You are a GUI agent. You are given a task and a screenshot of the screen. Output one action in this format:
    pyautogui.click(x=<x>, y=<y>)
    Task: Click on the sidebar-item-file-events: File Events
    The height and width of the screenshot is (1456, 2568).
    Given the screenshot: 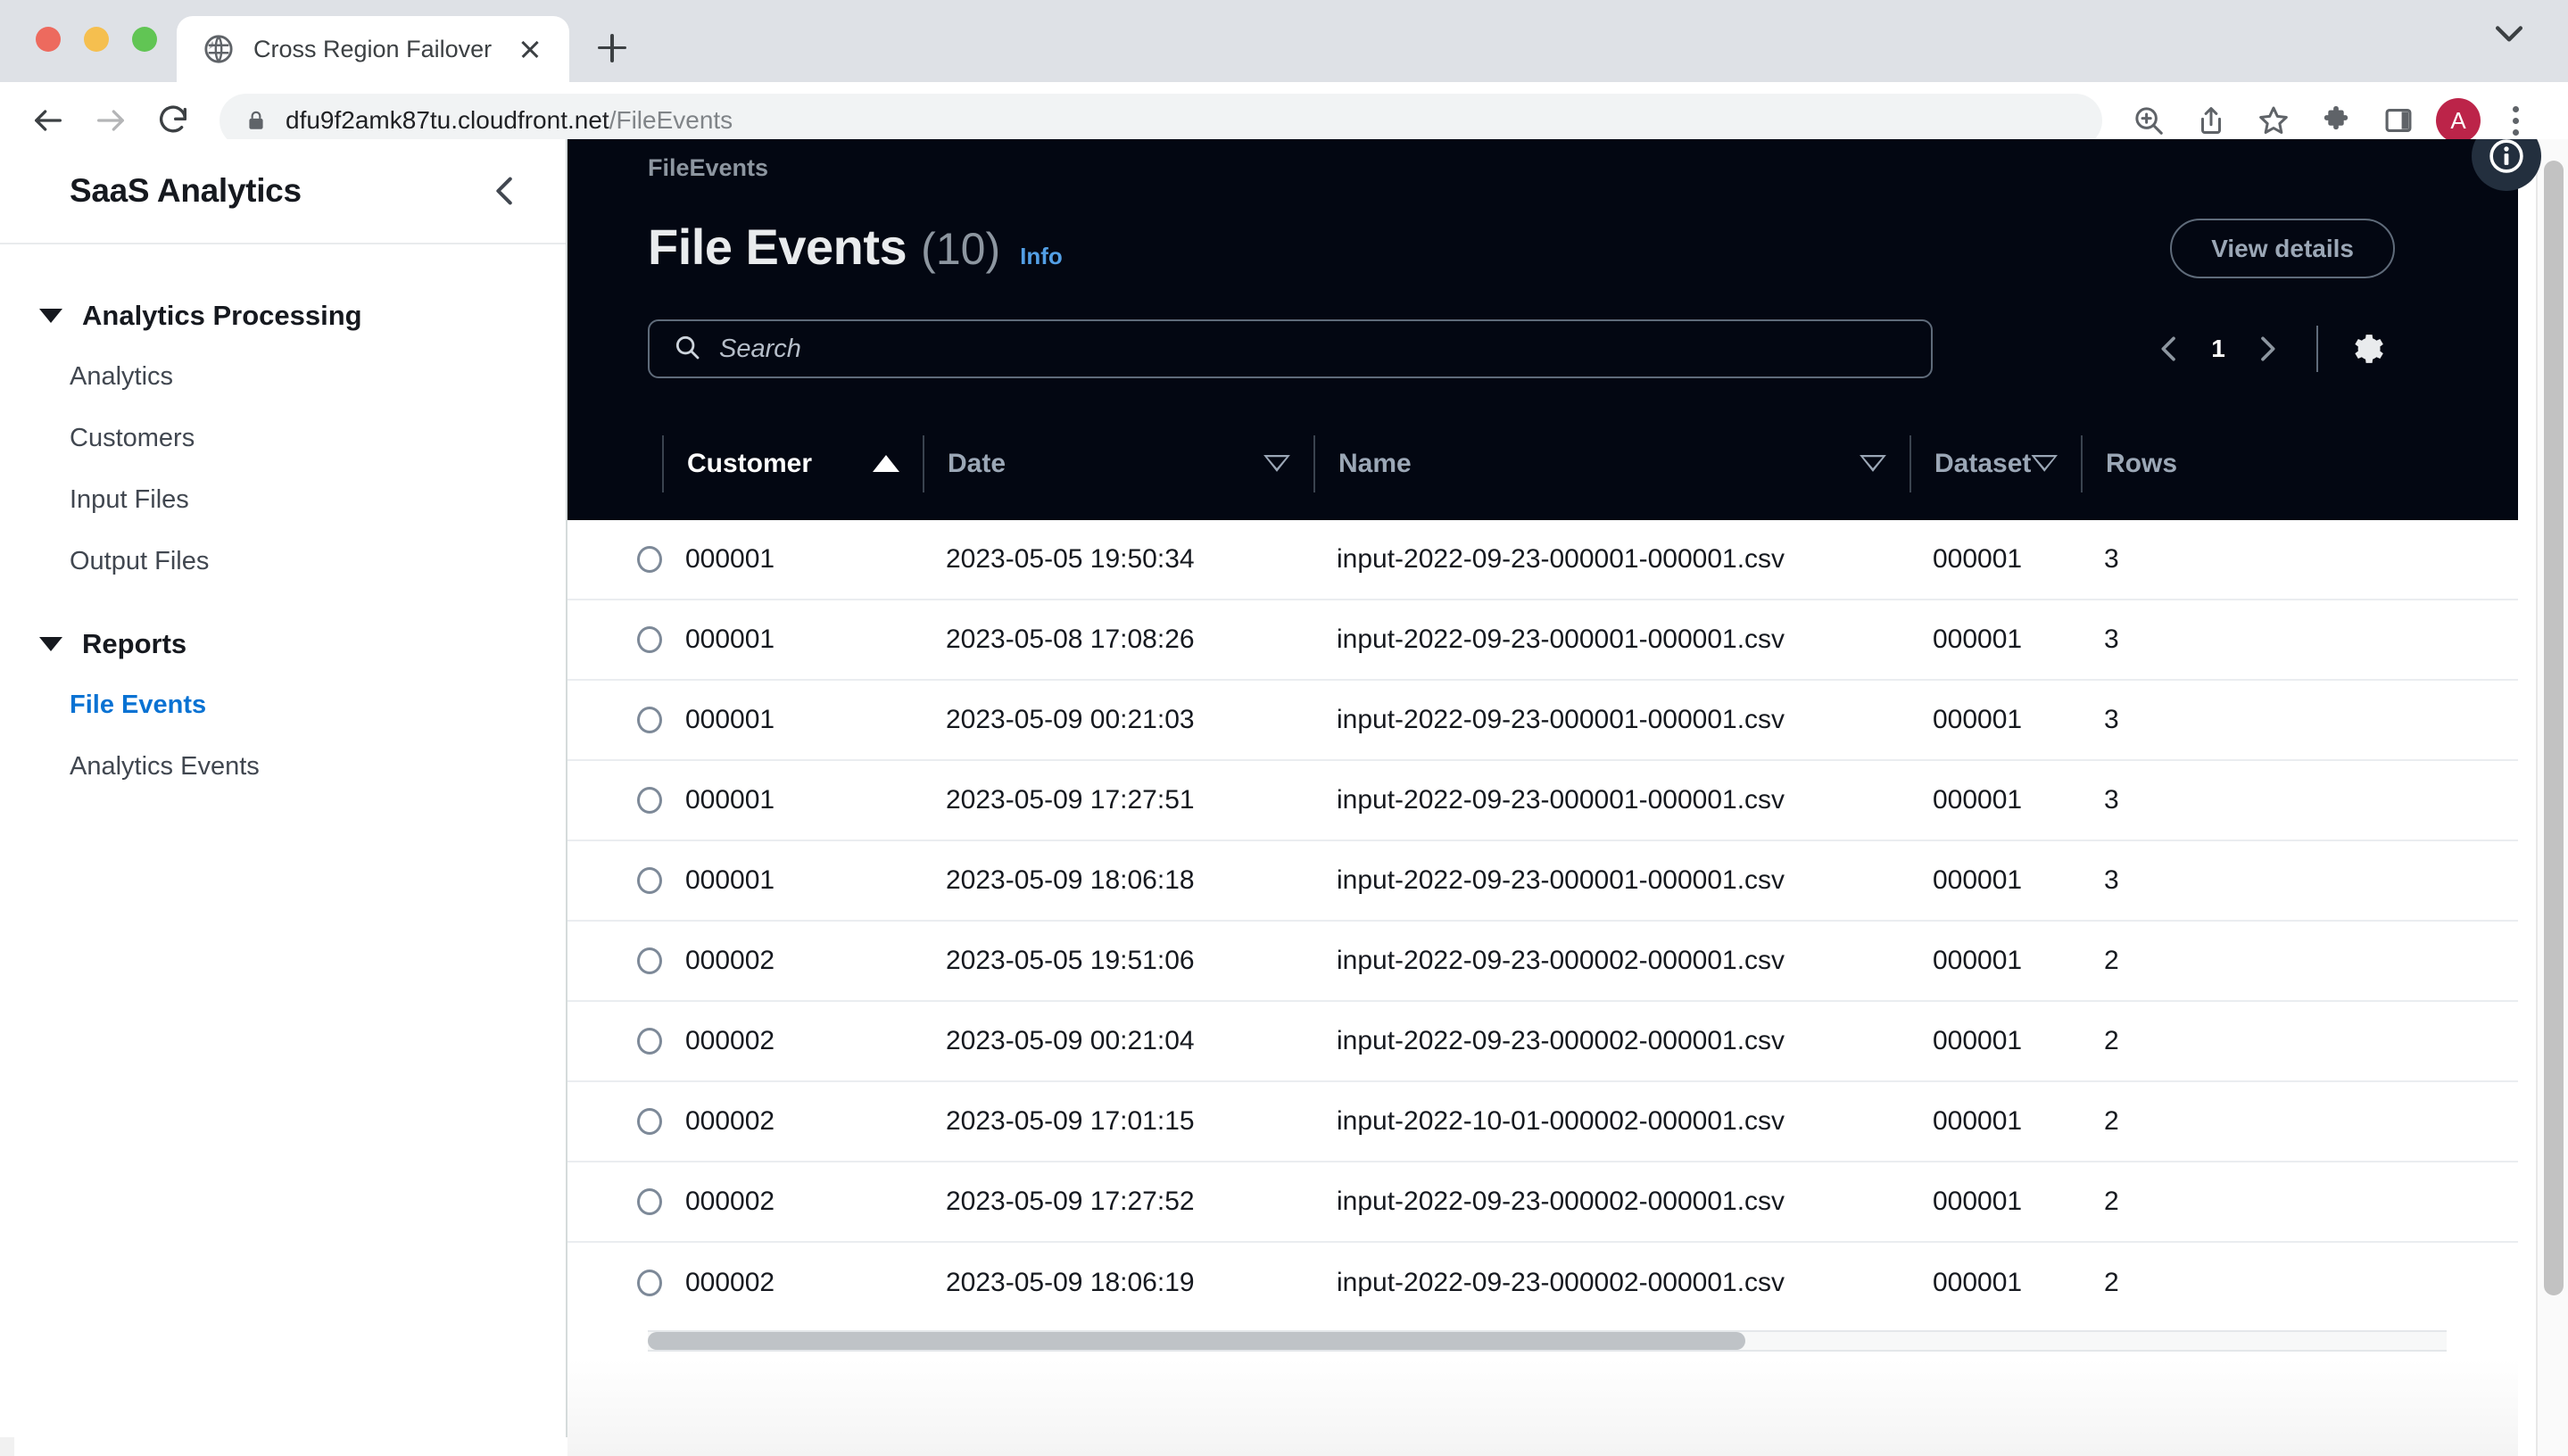 What is the action you would take?
    pyautogui.click(x=283, y=705)
    